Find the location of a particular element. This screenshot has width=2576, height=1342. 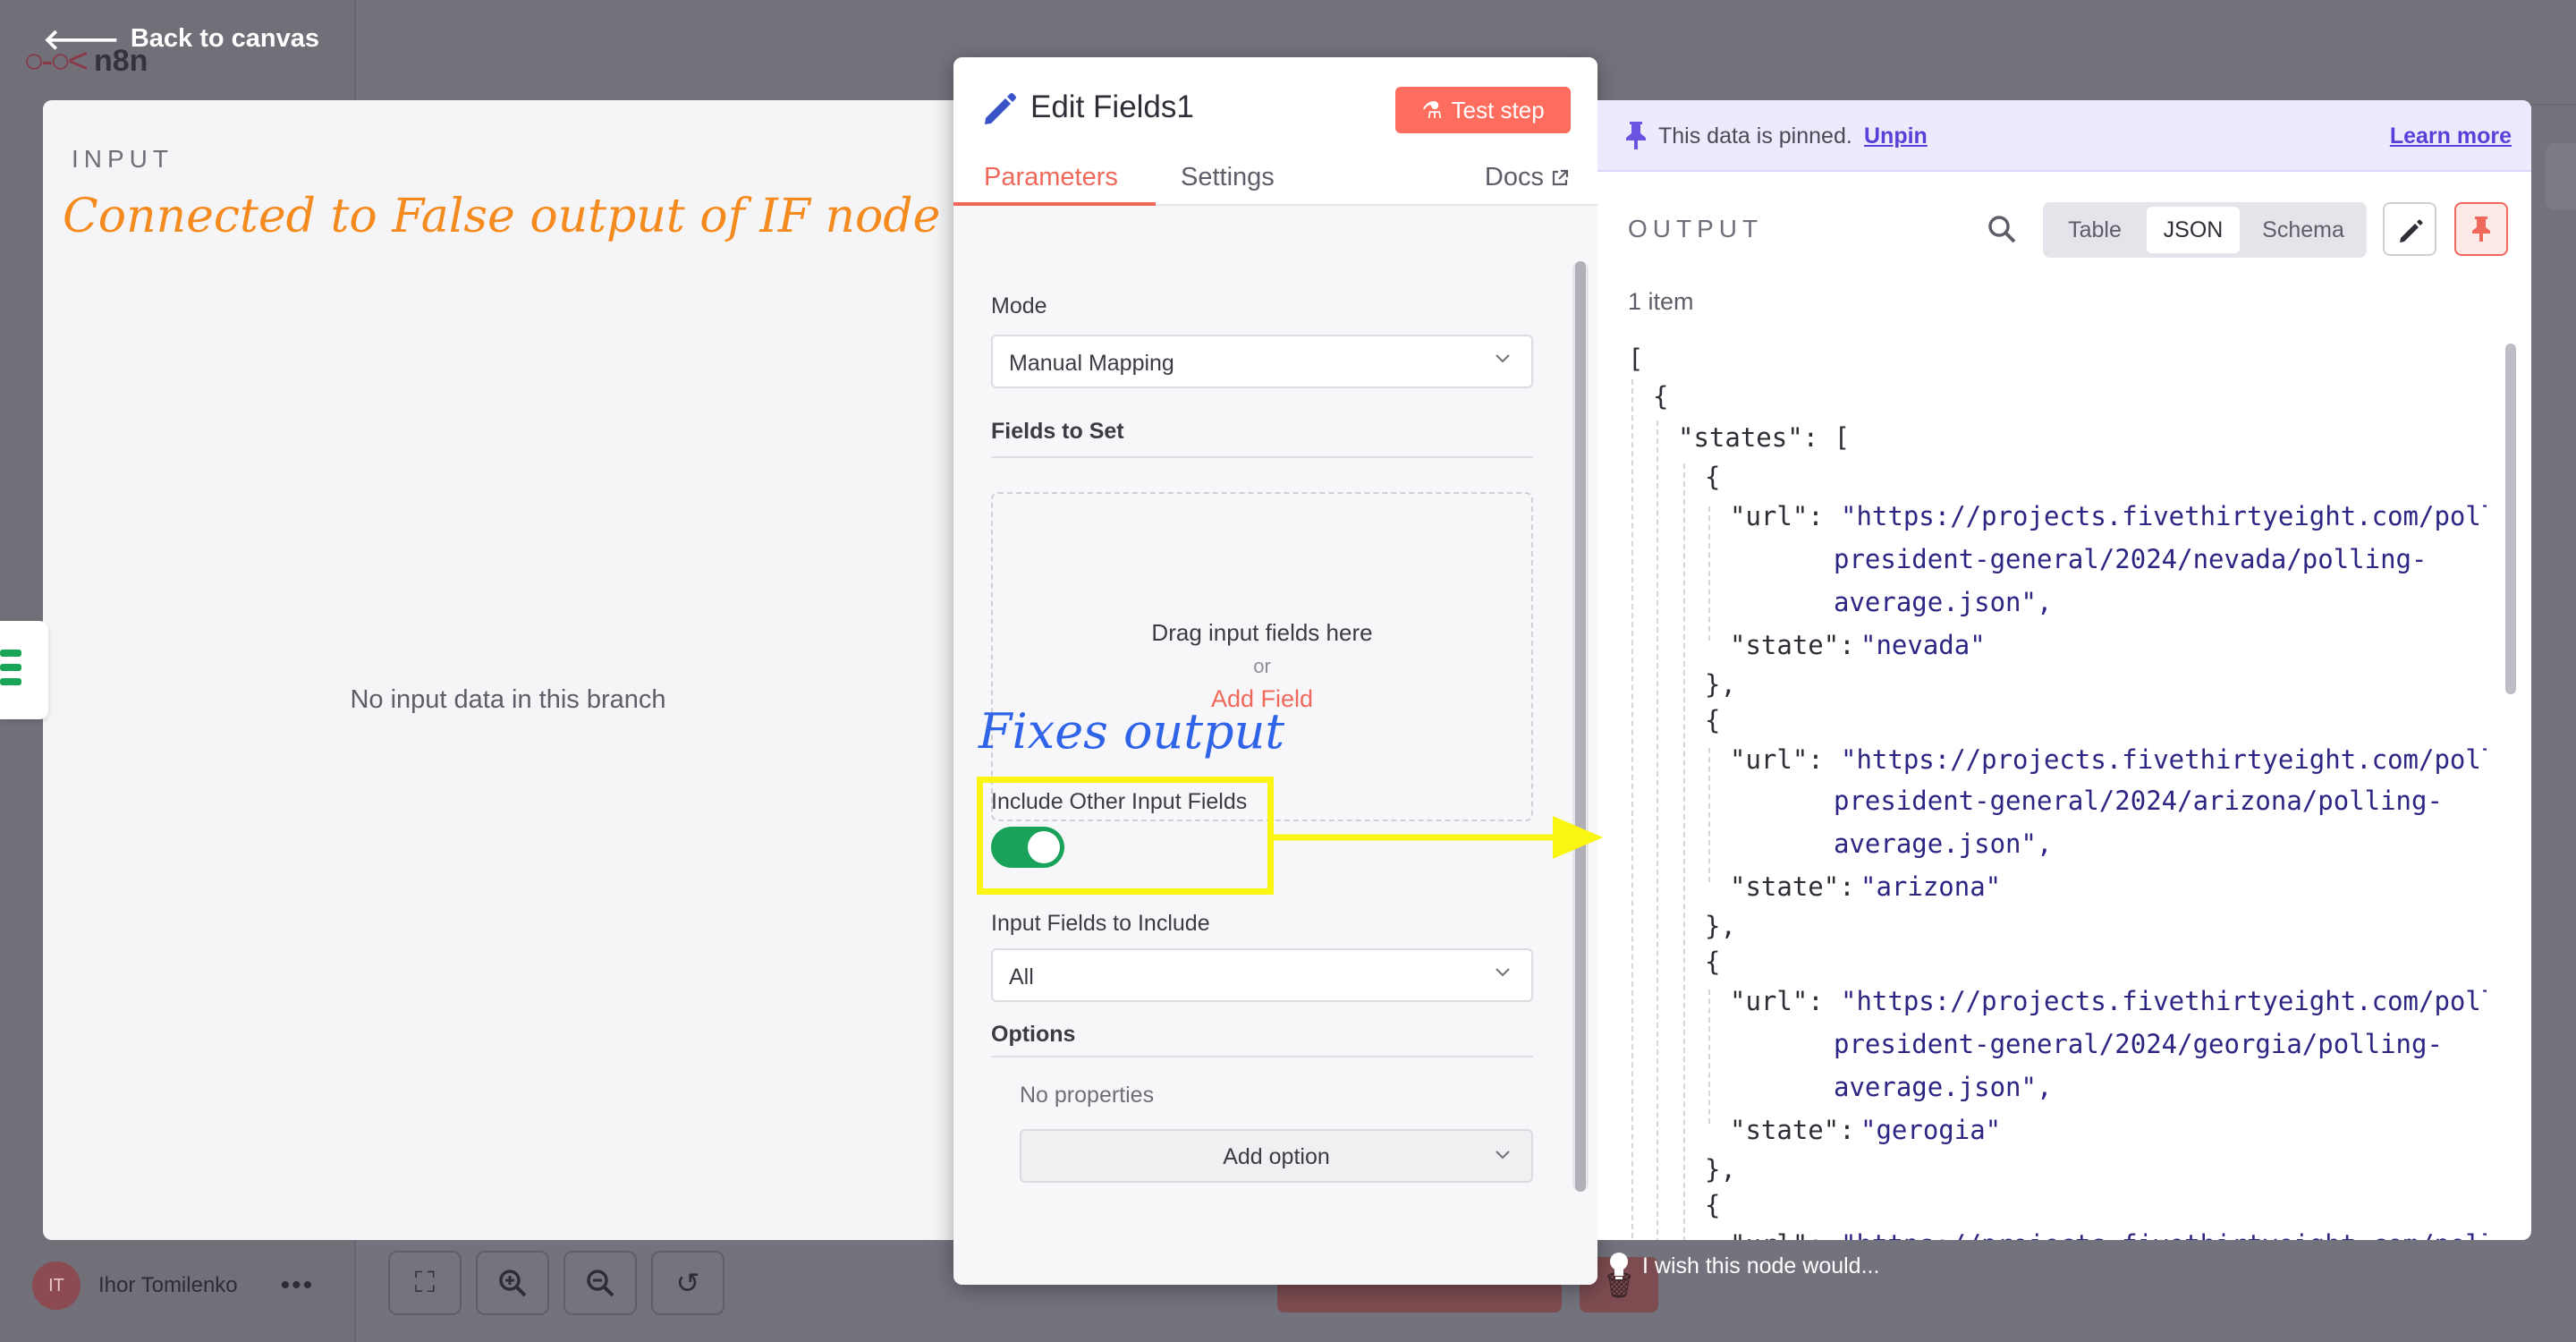

back-to-canvas-link: 🡐 Back to canvas is located at coordinates (181, 39).